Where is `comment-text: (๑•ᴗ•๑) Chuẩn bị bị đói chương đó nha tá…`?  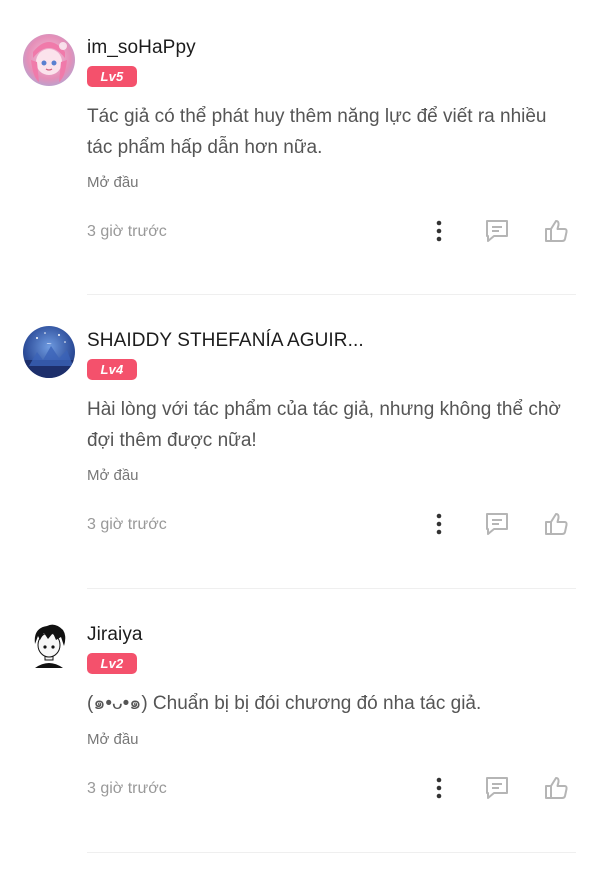
comment-text: (๑•ᴗ•๑) Chuẩn bị bị đói chương đó nha tá… is located at coordinates (284, 703).